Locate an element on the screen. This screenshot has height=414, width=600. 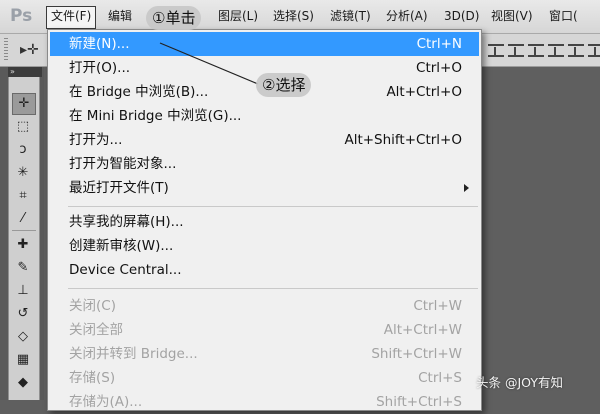
menu-file: 文件(F) is located at coordinates (71, 17).